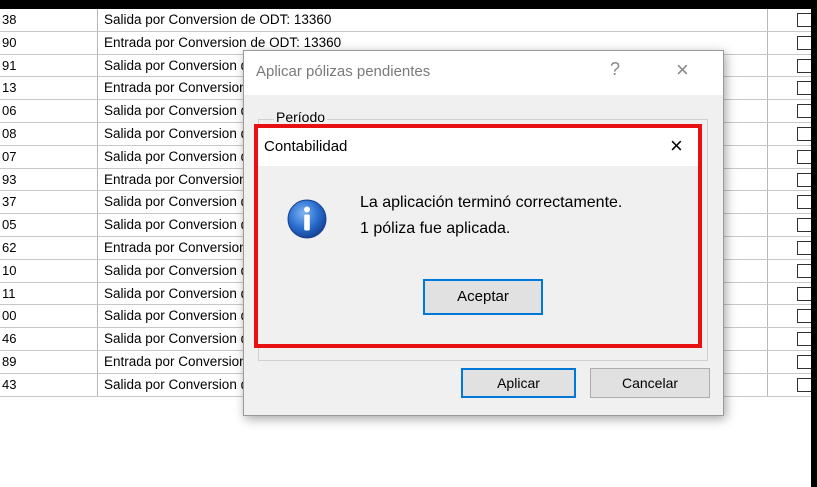 The width and height of the screenshot is (817, 487). I want to click on apply-button: Aplicar, so click(518, 383).